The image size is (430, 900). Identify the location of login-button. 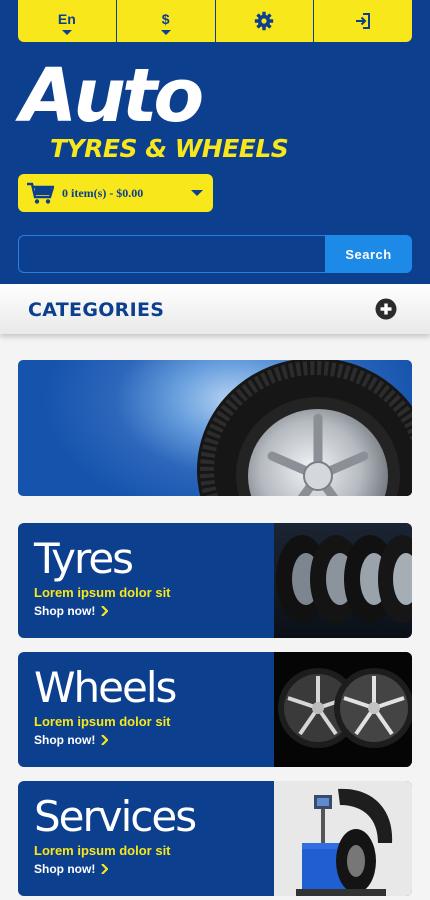
(363, 21).